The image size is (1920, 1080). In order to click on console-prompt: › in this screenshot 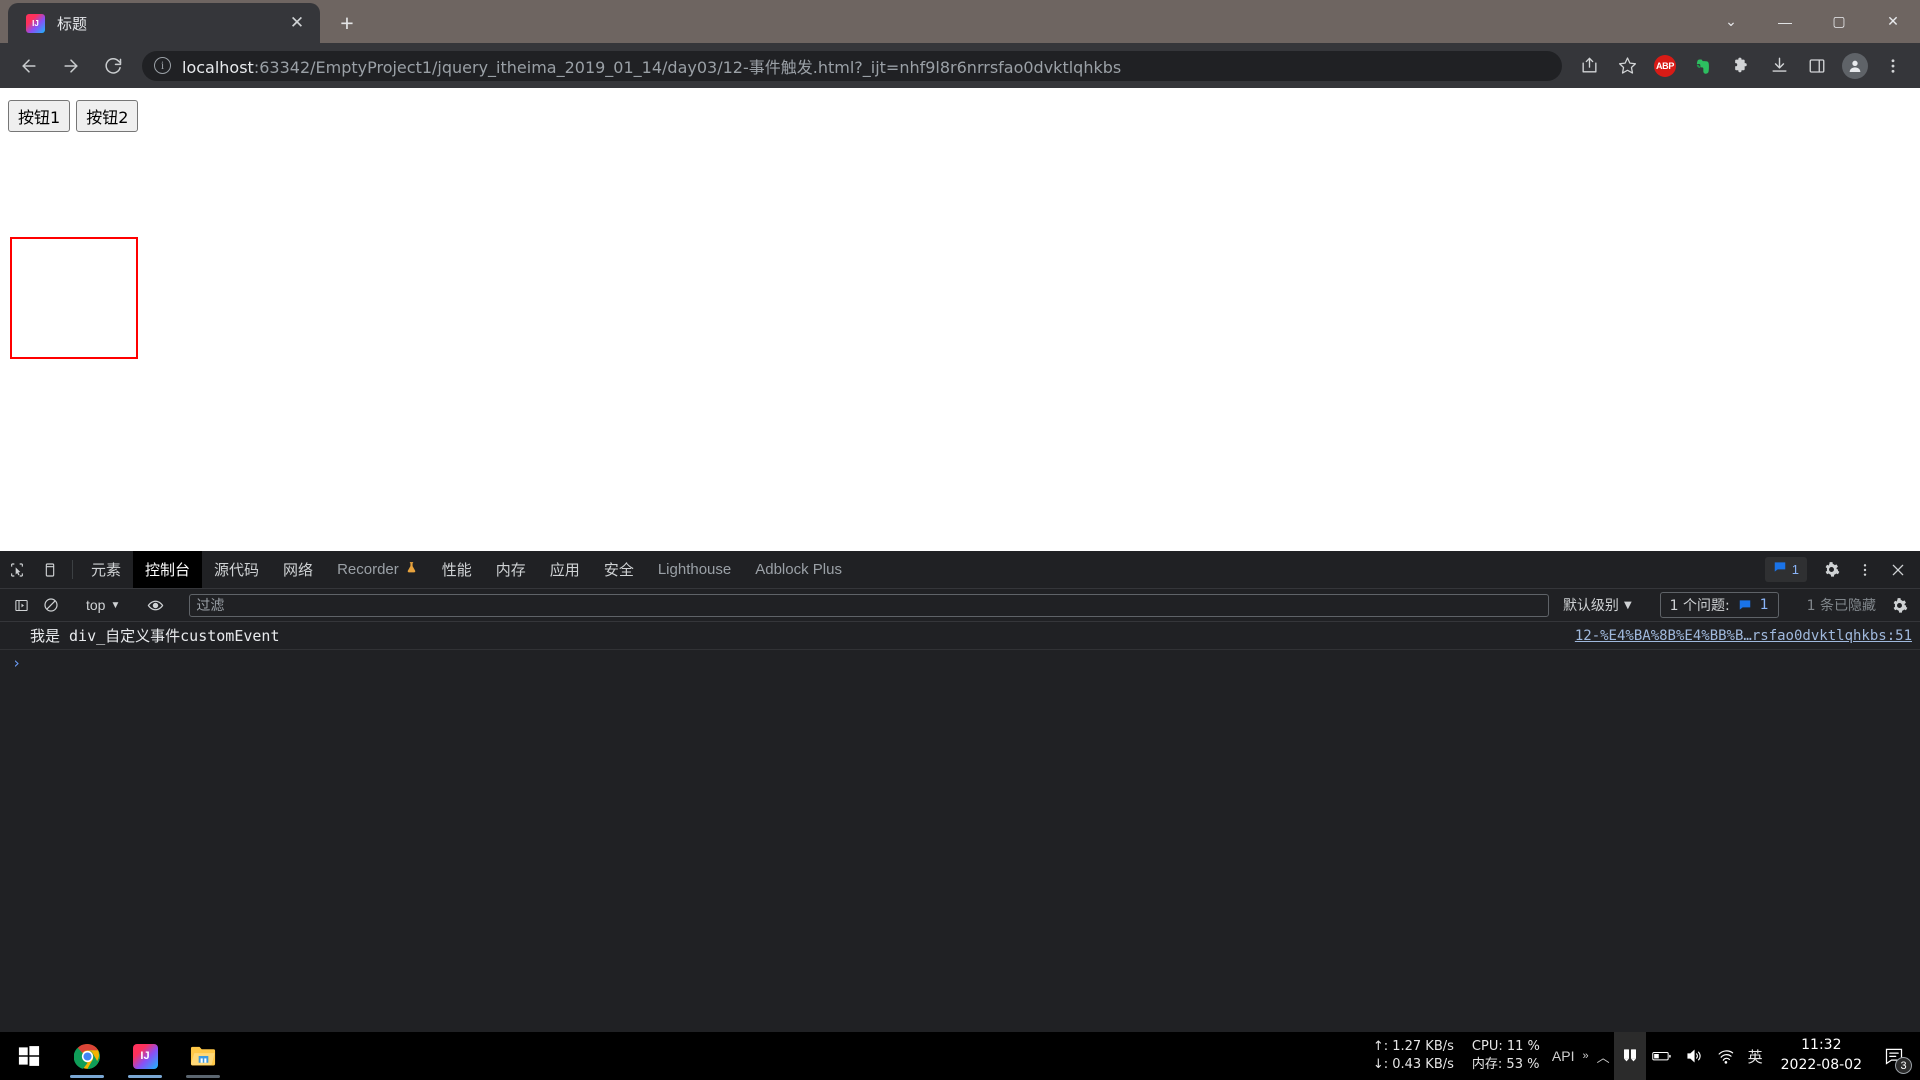, I will do `click(960, 663)`.